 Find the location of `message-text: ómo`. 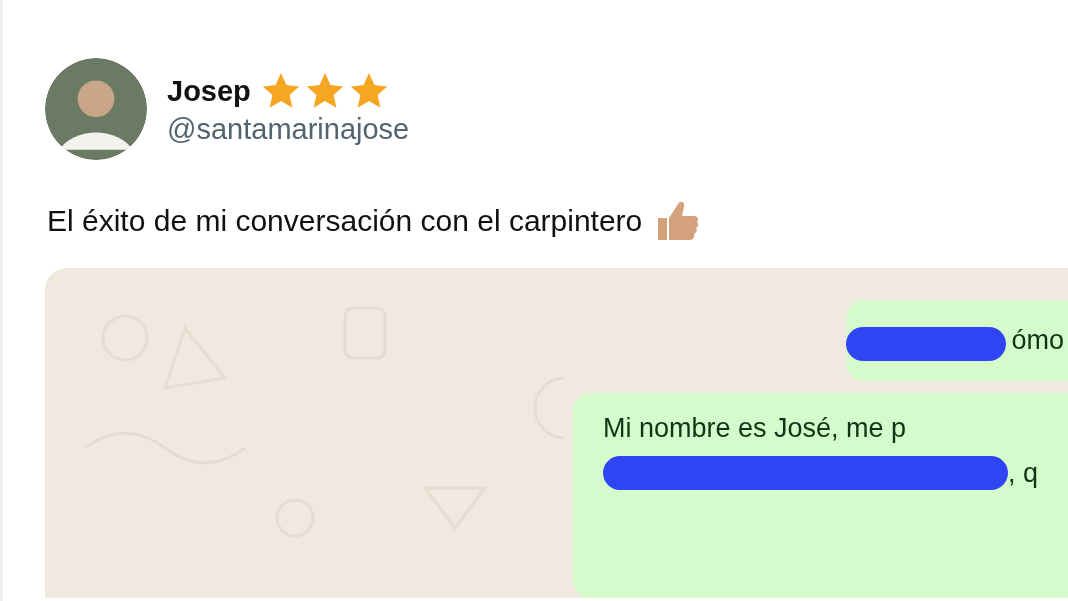

message-text: ómo is located at coordinates (1037, 341).